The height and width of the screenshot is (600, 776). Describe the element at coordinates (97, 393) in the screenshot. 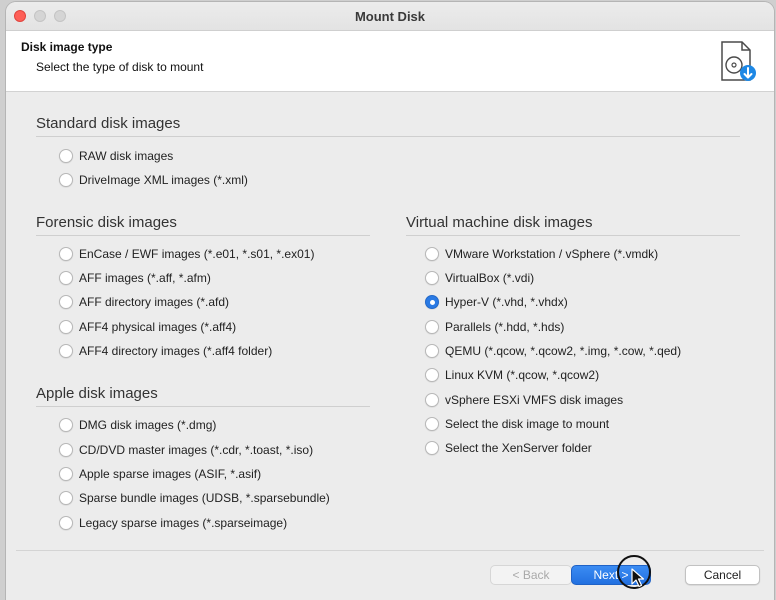

I see `section-title-apple: Apple disk images` at that location.